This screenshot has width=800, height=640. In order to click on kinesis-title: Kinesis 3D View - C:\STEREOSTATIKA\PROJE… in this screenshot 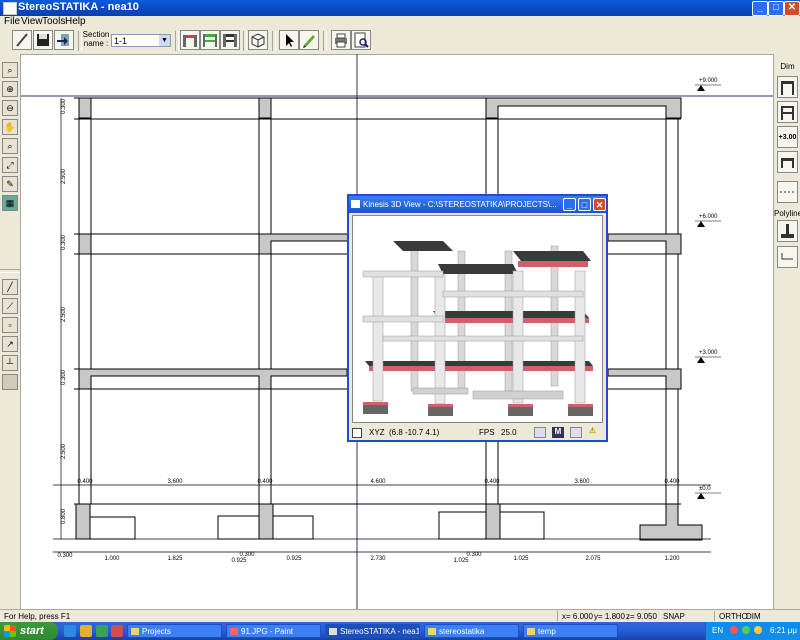, I will do `click(460, 204)`.